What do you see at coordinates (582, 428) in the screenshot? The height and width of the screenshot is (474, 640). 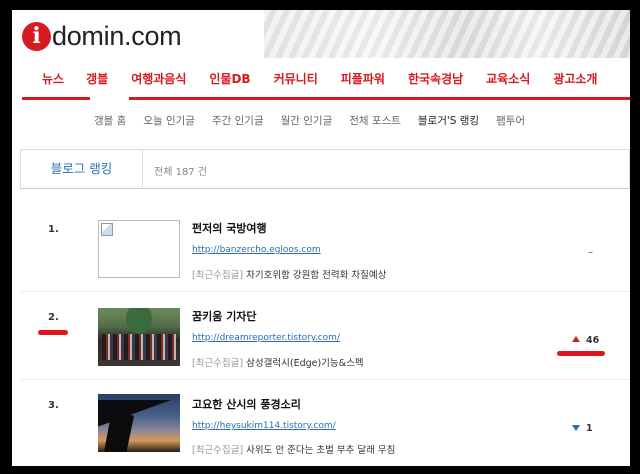 I see `trend-indicator: 1` at bounding box center [582, 428].